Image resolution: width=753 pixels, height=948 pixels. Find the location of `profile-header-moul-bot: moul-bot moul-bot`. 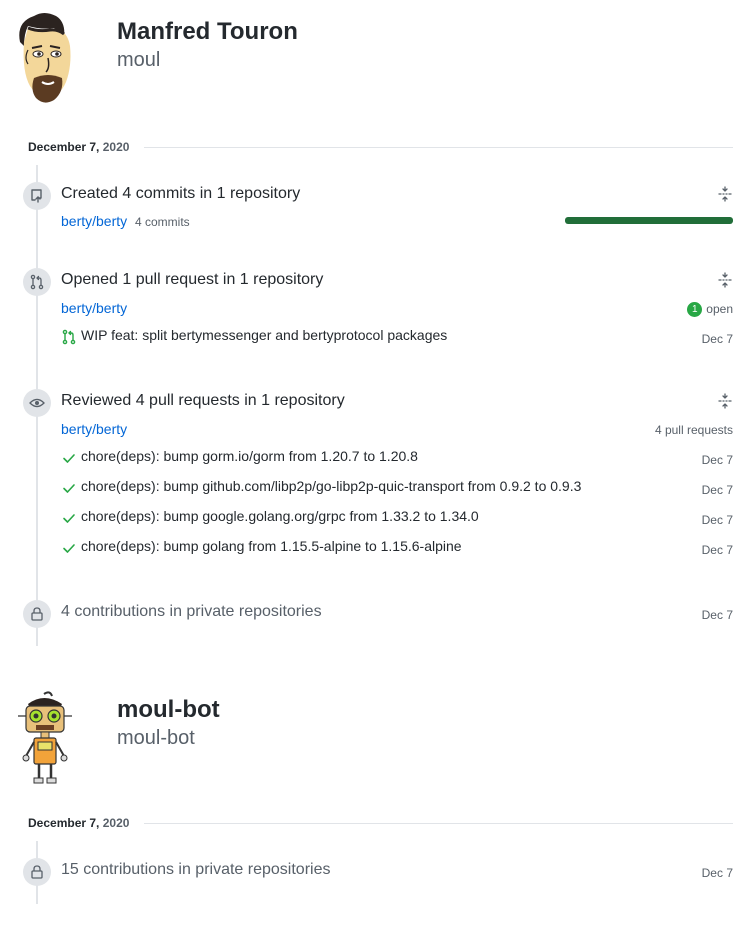

profile-header-moul-bot: moul-bot moul-bot is located at coordinates (117, 739).